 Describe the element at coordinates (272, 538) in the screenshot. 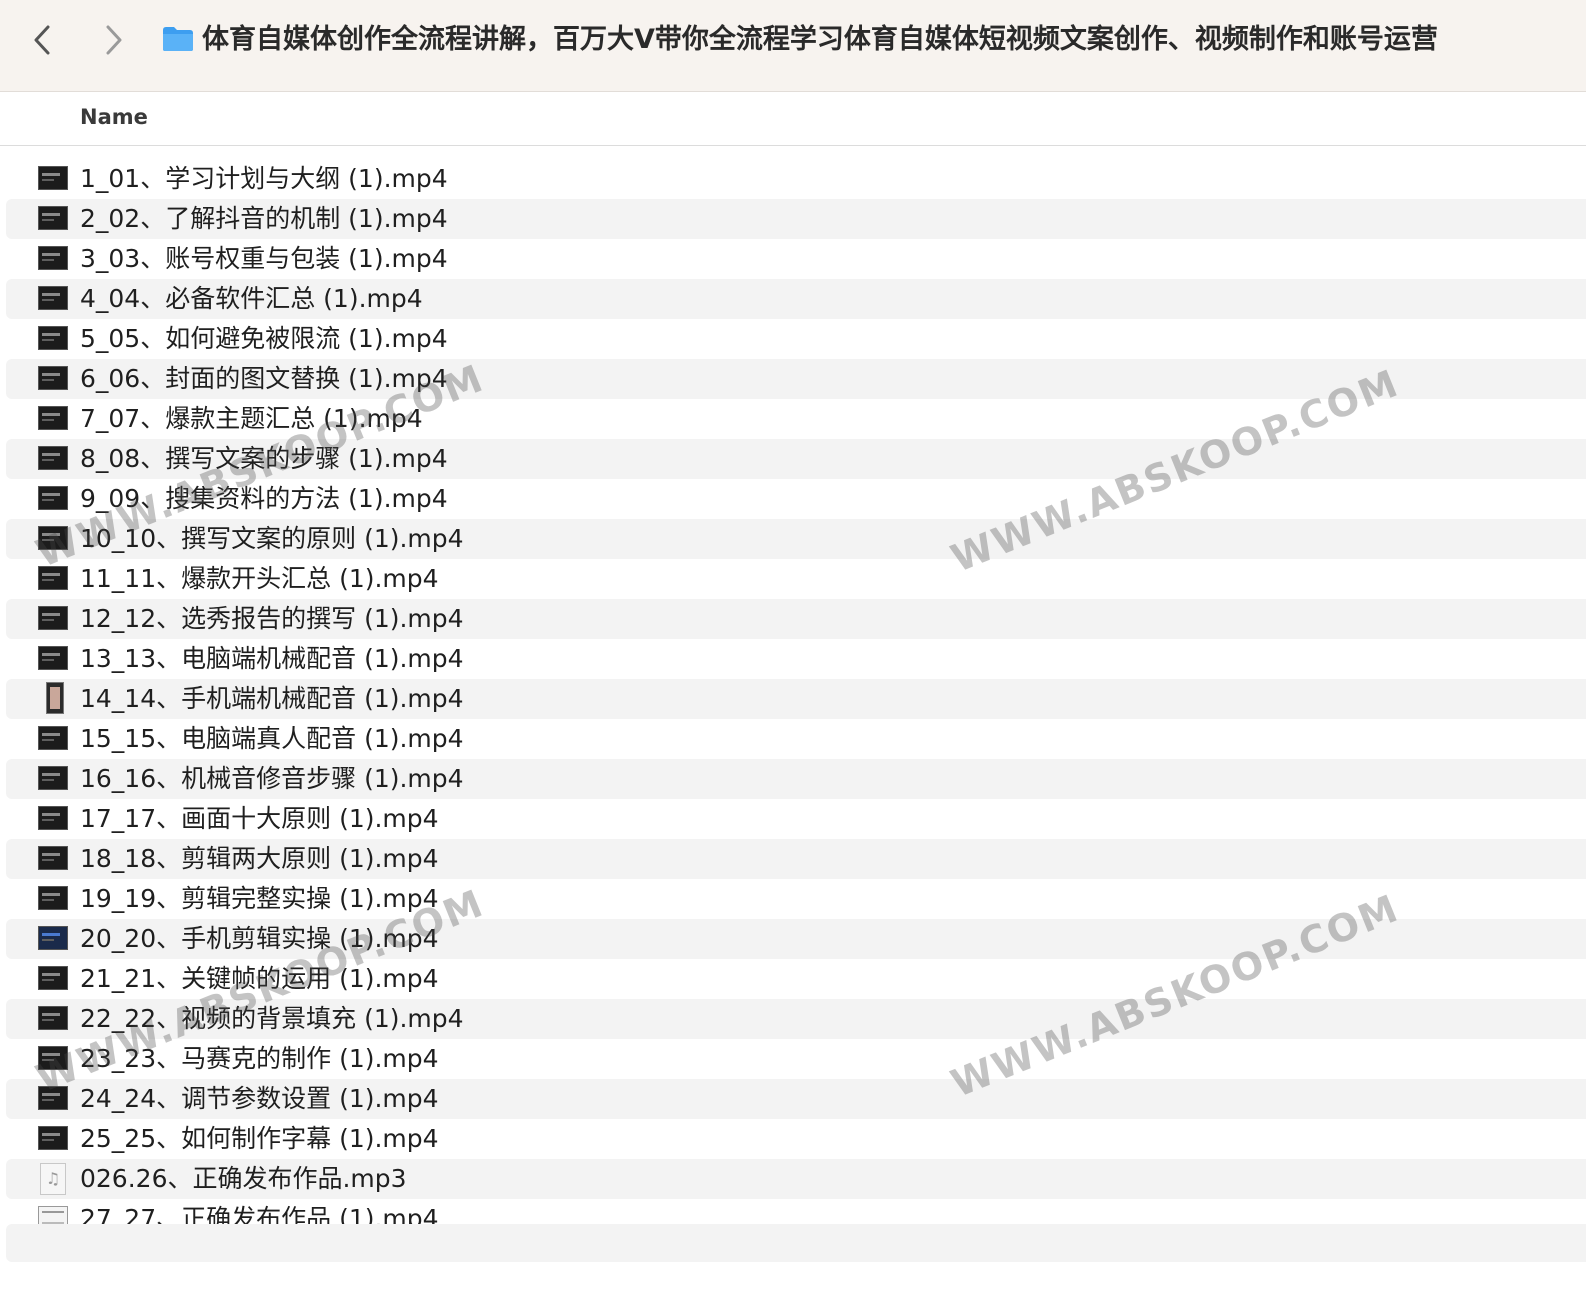

I see `file-name: 10_10、撰写文案的原则 (1).mp4` at that location.